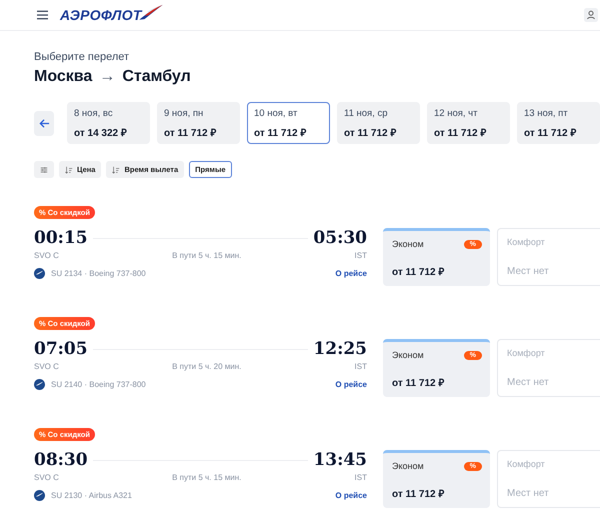 Image resolution: width=600 pixels, height=522 pixels. Describe the element at coordinates (207, 366) in the screenshot. I see `flight-duration: В пути 5 ч. 20 мин.` at that location.